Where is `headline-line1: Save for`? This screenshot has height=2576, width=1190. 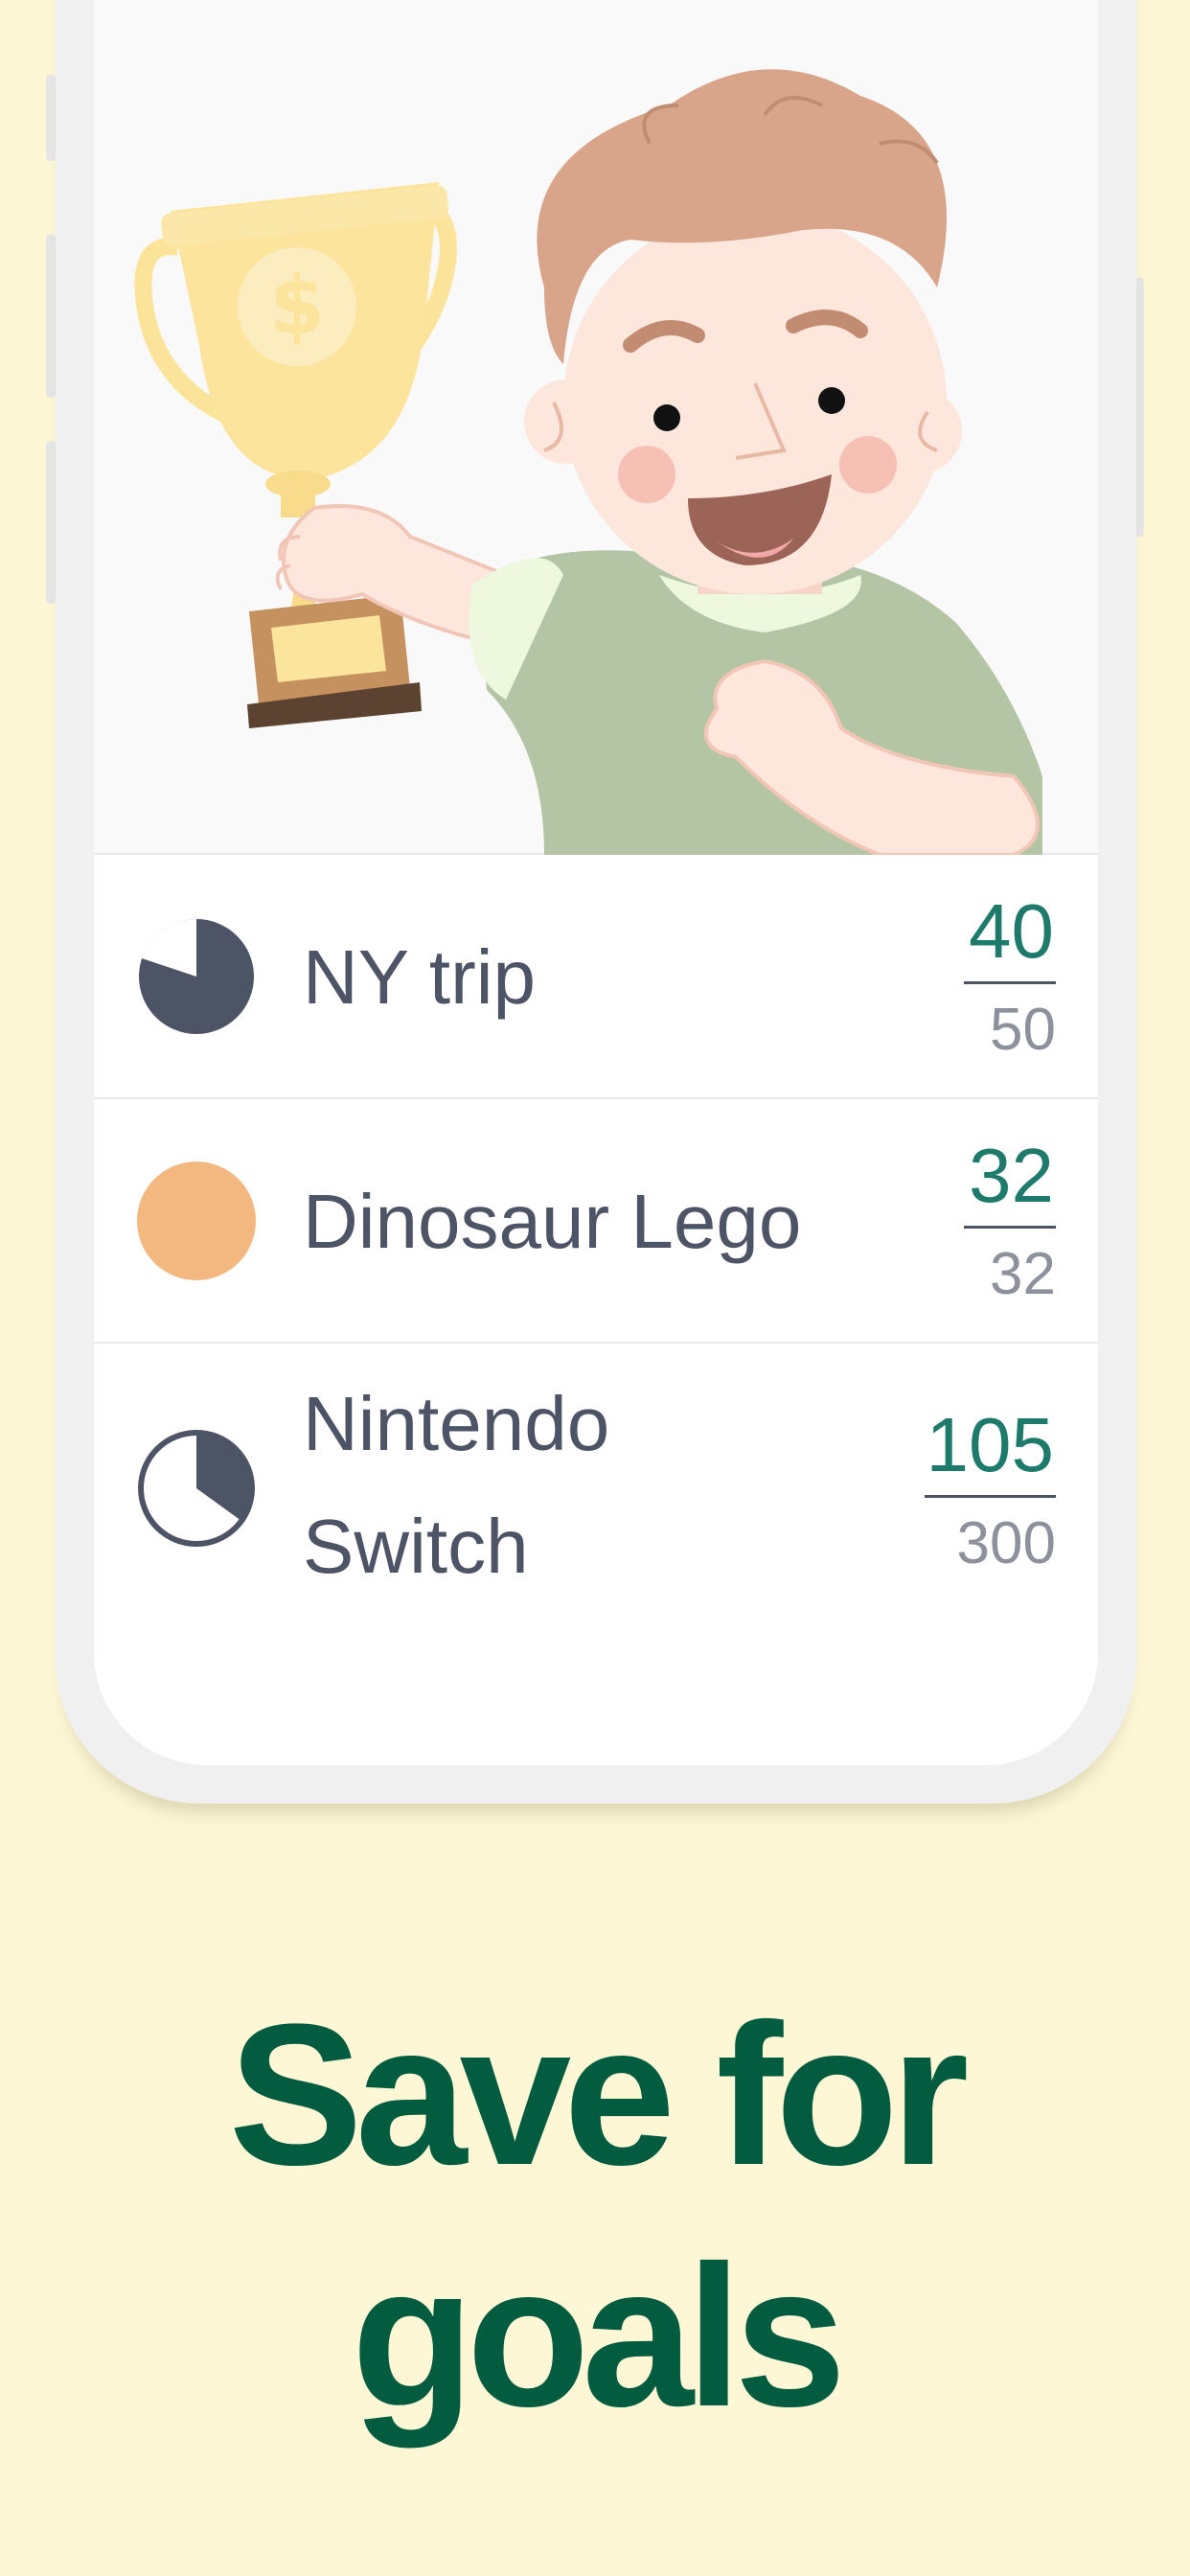 headline-line1: Save for is located at coordinates (599, 2094).